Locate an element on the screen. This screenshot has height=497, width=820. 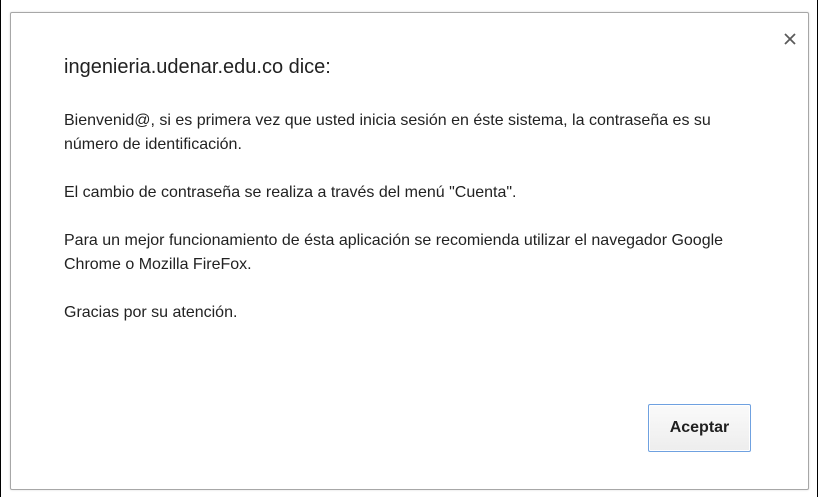
accept-button: Aceptar is located at coordinates (699, 428).